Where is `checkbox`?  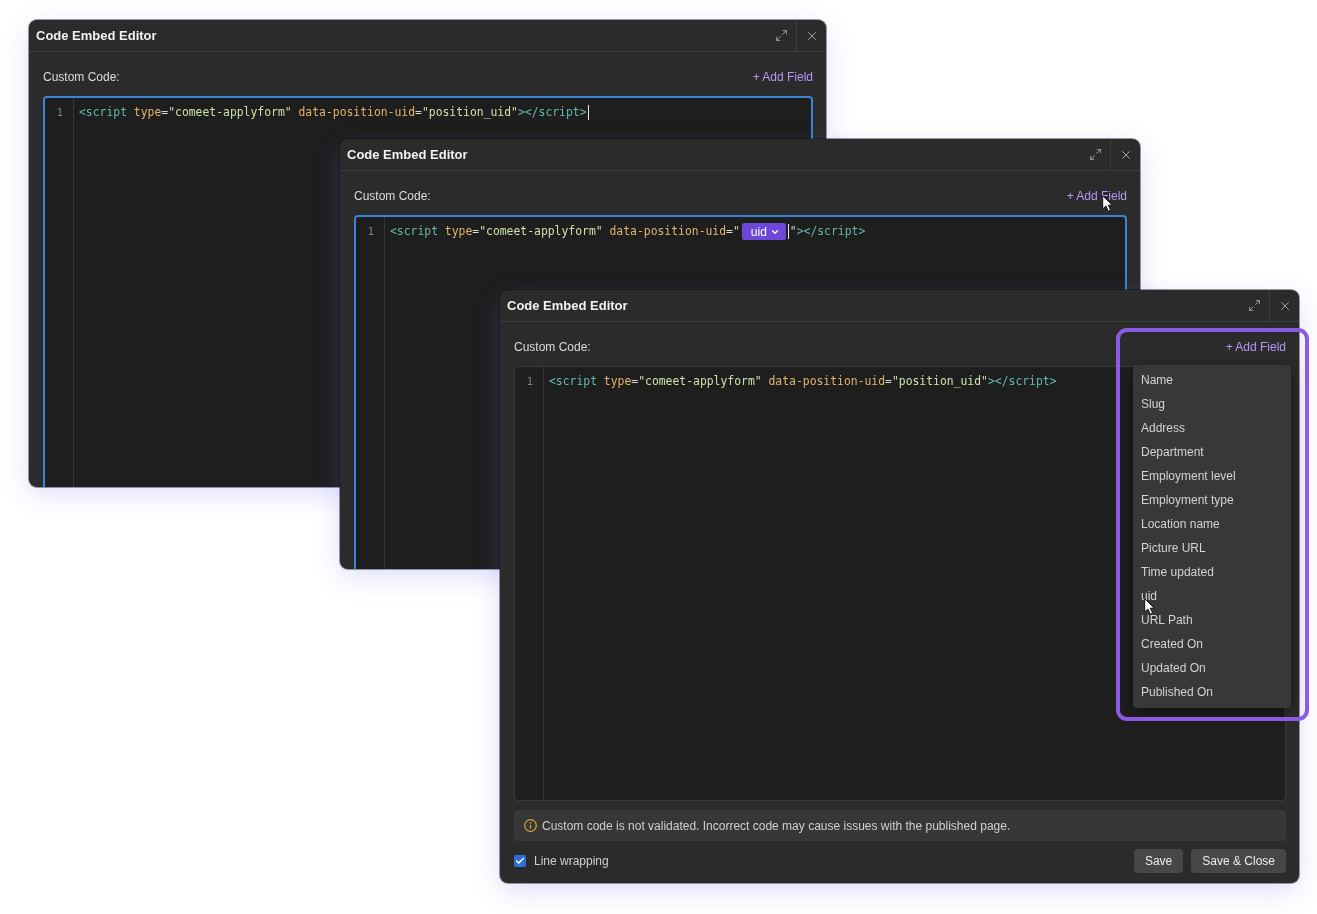 checkbox is located at coordinates (520, 861).